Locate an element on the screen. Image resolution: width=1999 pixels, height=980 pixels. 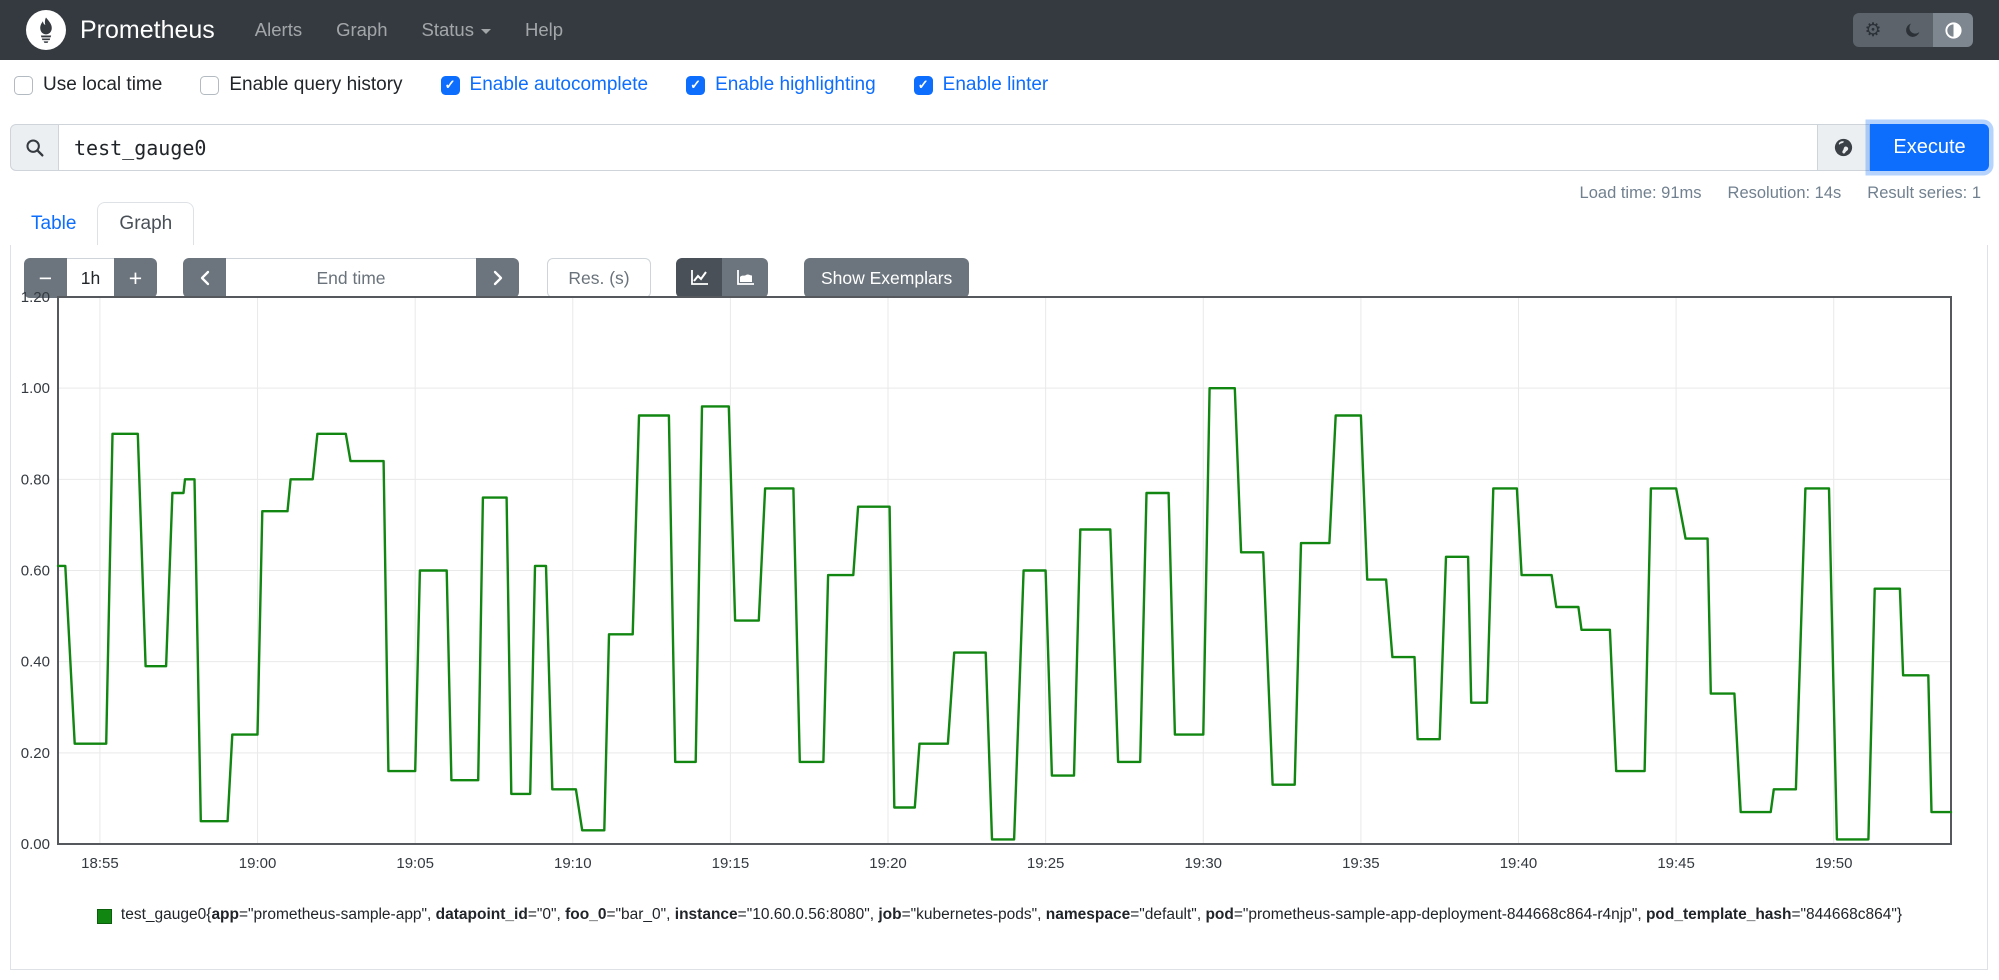
settings-button: ⚙ is located at coordinates (1873, 30).